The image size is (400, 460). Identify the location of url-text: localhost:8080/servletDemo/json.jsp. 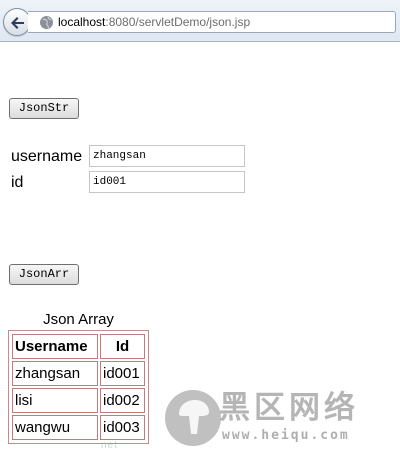
(154, 22).